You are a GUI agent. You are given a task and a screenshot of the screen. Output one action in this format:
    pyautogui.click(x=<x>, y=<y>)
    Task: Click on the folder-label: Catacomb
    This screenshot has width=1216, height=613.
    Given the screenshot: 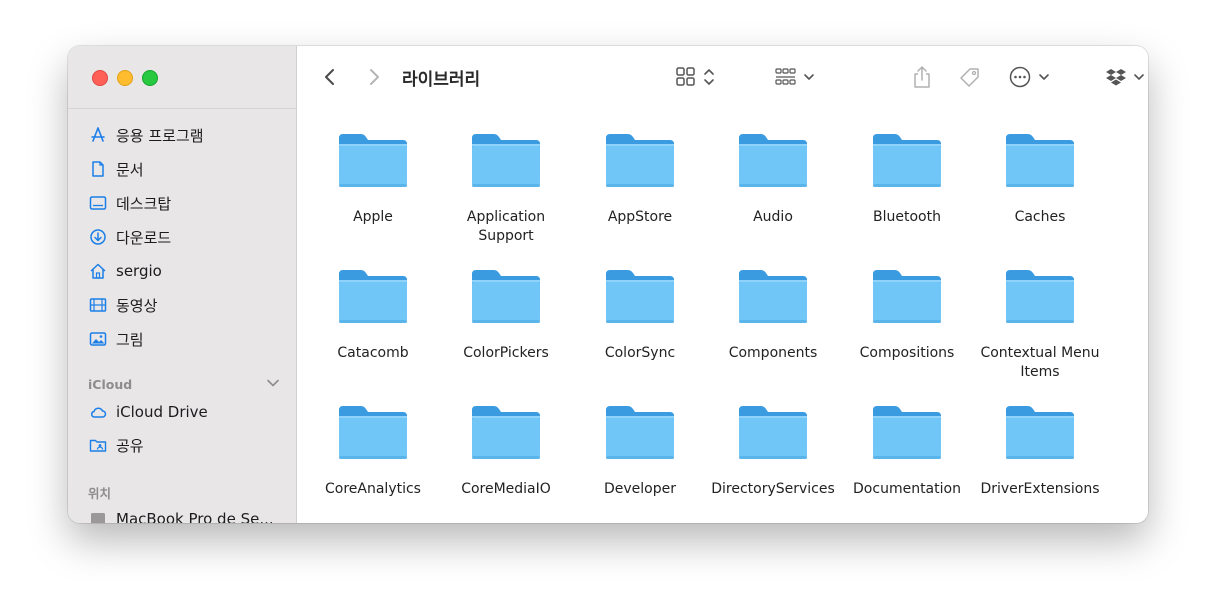 What is the action you would take?
    pyautogui.click(x=373, y=353)
    